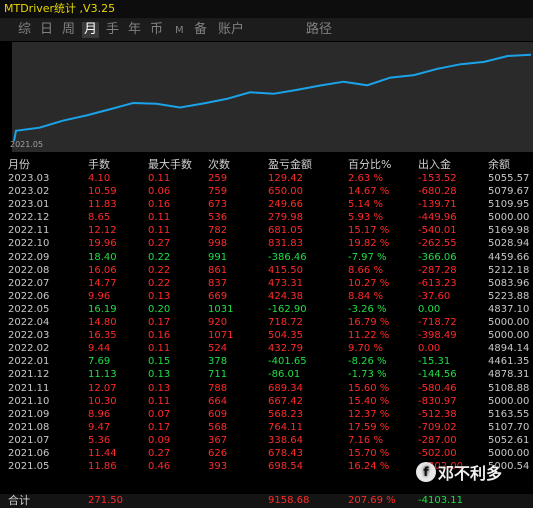 Image resolution: width=533 pixels, height=508 pixels. Describe the element at coordinates (509, 414) in the screenshot. I see `cell-bal: 5163.55` at that location.